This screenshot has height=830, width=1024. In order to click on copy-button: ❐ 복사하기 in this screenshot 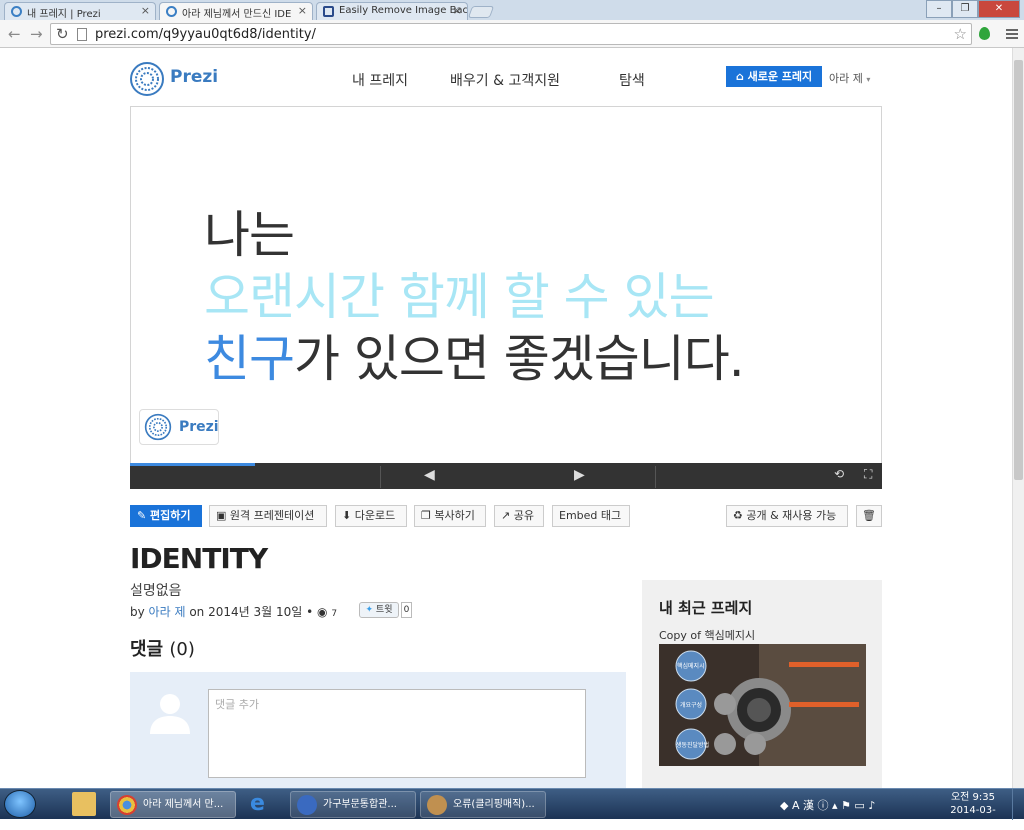, I will do `click(450, 516)`.